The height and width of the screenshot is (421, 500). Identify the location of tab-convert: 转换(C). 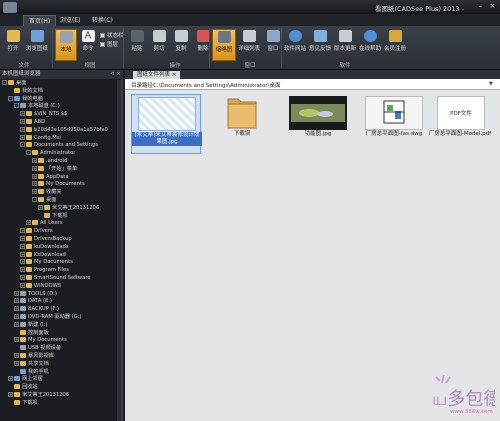
(102, 20).